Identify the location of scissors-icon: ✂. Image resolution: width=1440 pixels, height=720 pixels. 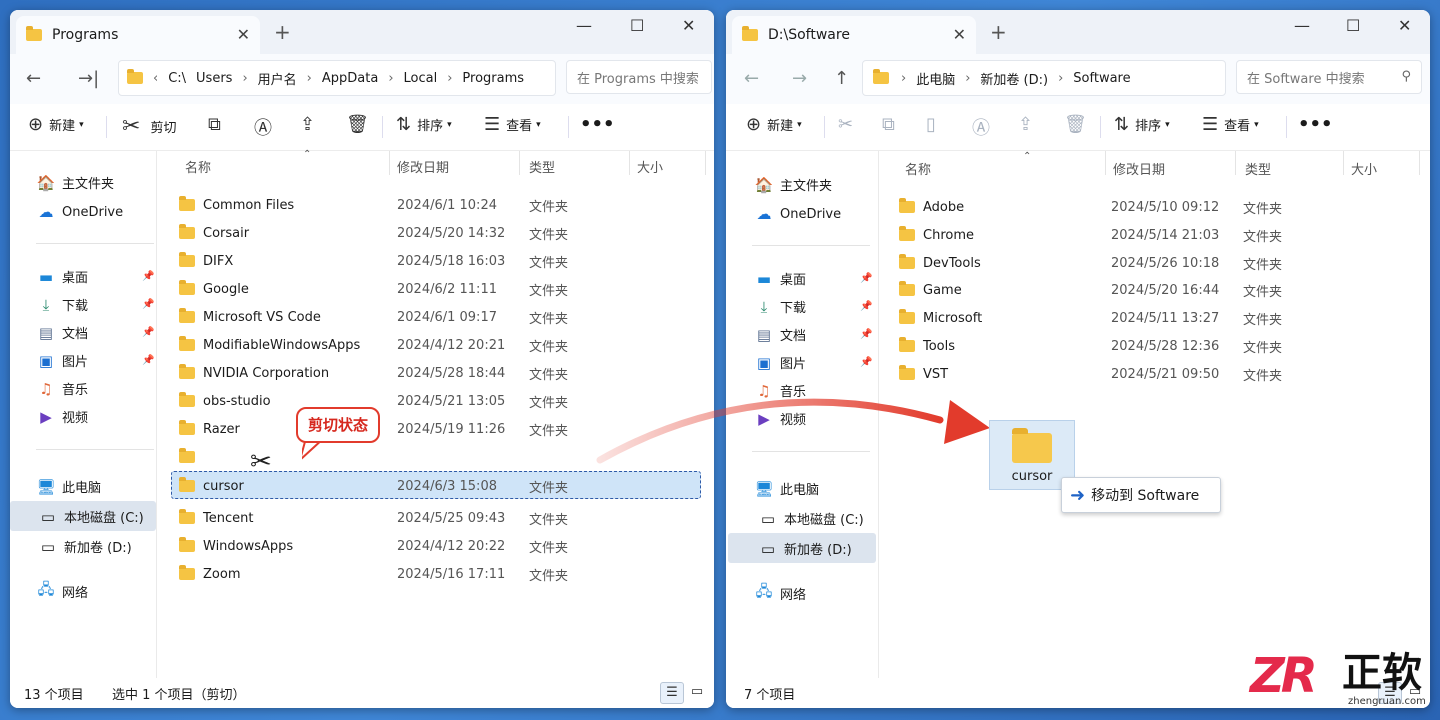
(261, 462).